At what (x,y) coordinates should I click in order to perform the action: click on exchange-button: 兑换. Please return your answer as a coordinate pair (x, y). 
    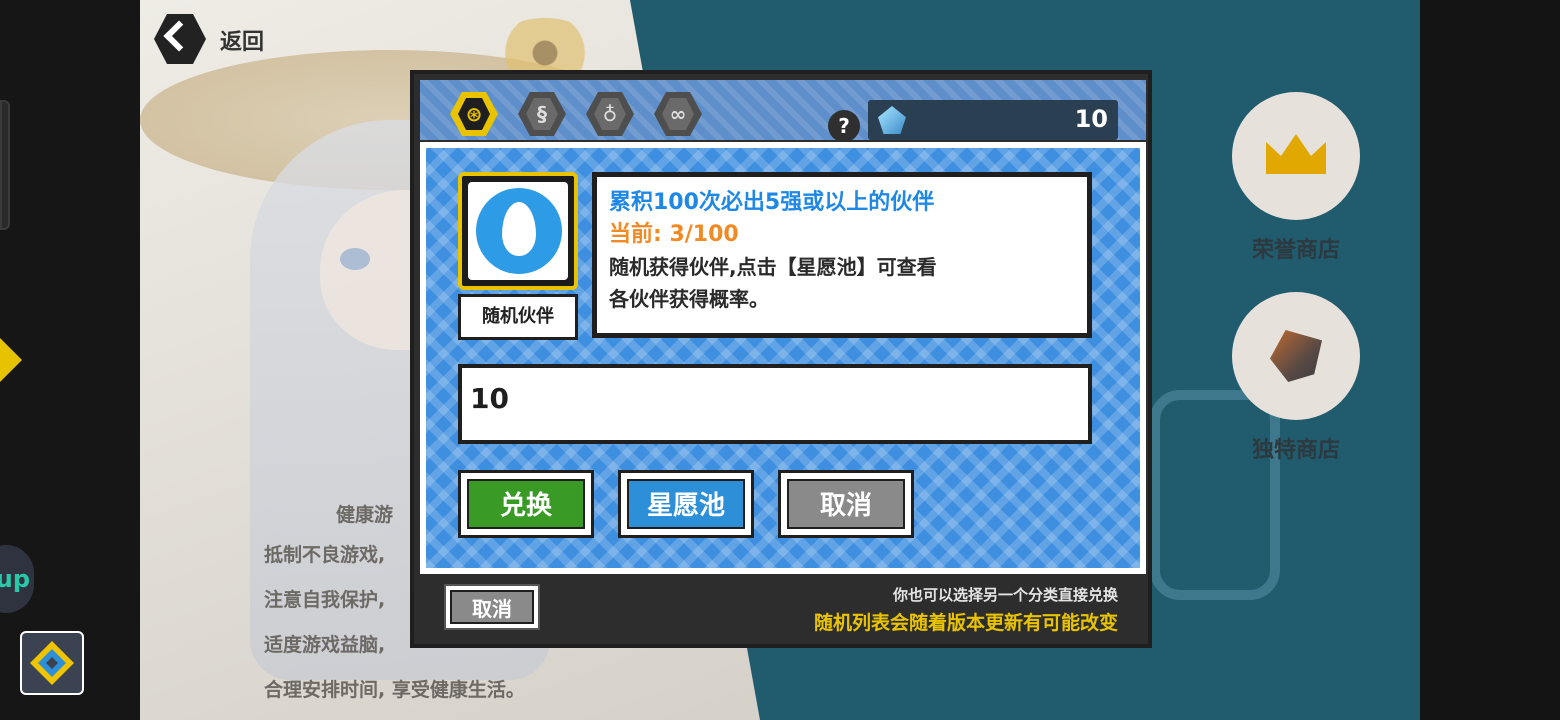
    Looking at the image, I should click on (526, 504).